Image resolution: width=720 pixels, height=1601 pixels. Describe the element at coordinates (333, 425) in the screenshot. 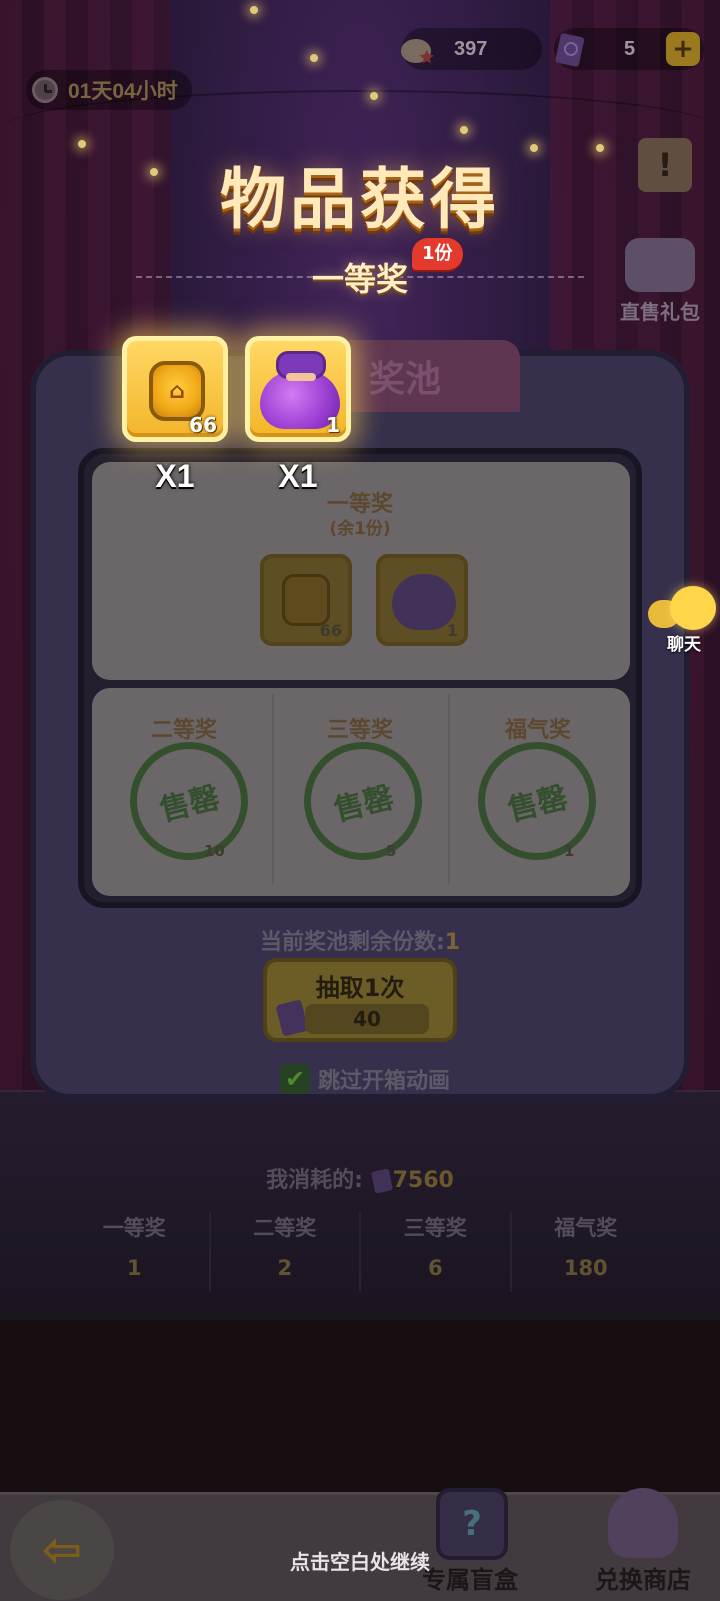

I see `reward-count: 1` at that location.